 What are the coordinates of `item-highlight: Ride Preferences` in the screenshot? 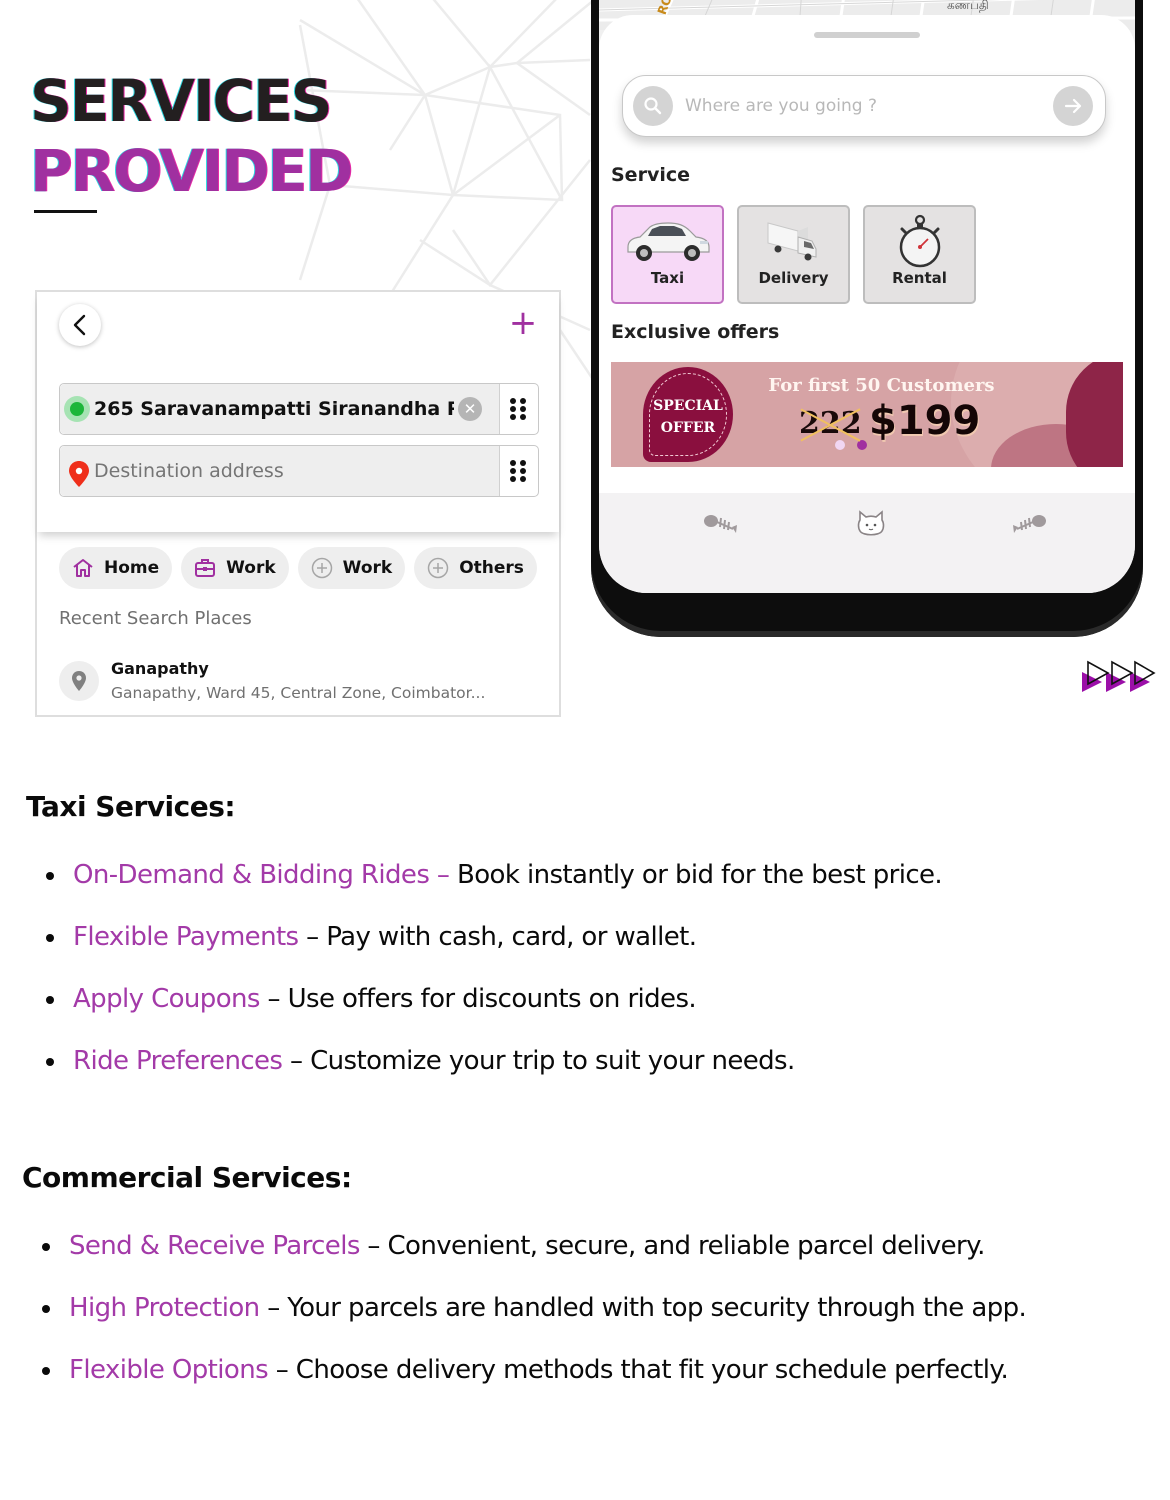 It's located at (178, 1061).